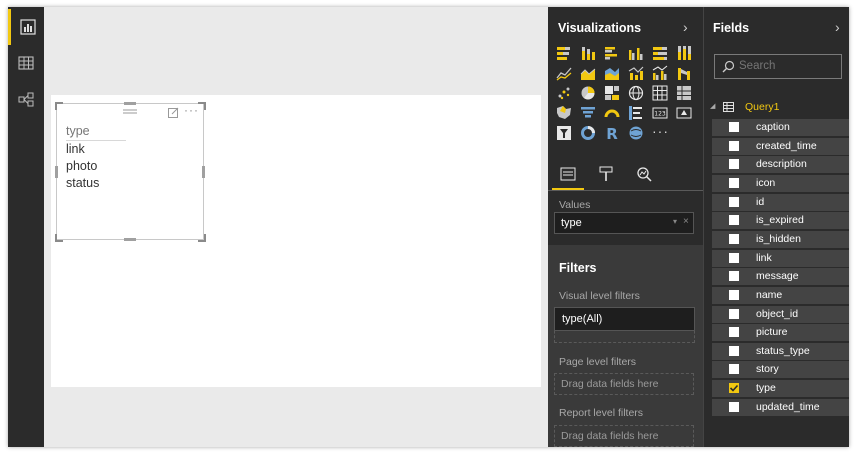 This screenshot has width=862, height=453. I want to click on arcgis-map-icon, so click(636, 133).